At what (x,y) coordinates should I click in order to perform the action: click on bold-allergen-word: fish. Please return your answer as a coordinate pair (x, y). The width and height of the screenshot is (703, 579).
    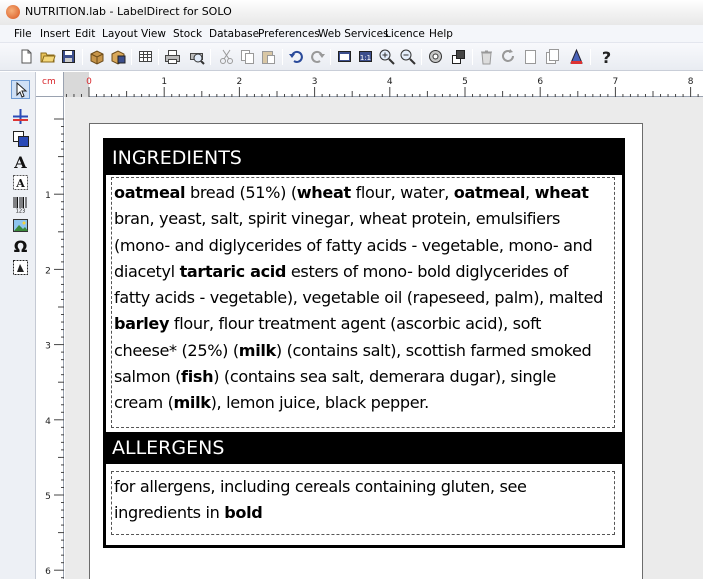
    Looking at the image, I should click on (197, 377).